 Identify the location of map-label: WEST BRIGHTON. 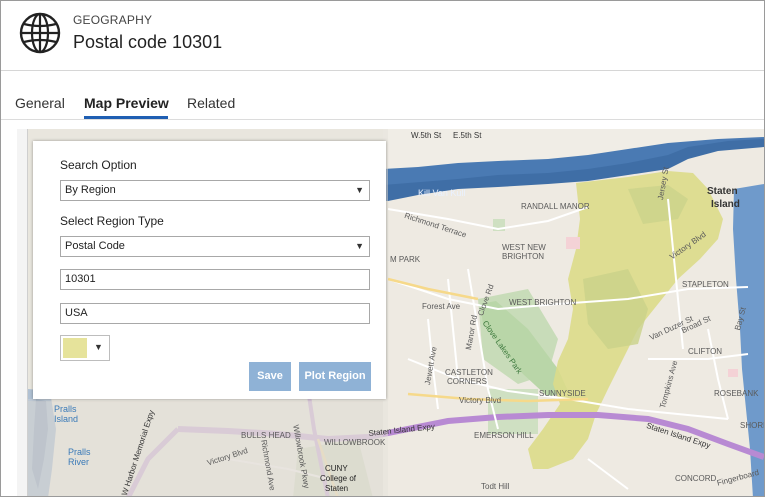
(543, 302).